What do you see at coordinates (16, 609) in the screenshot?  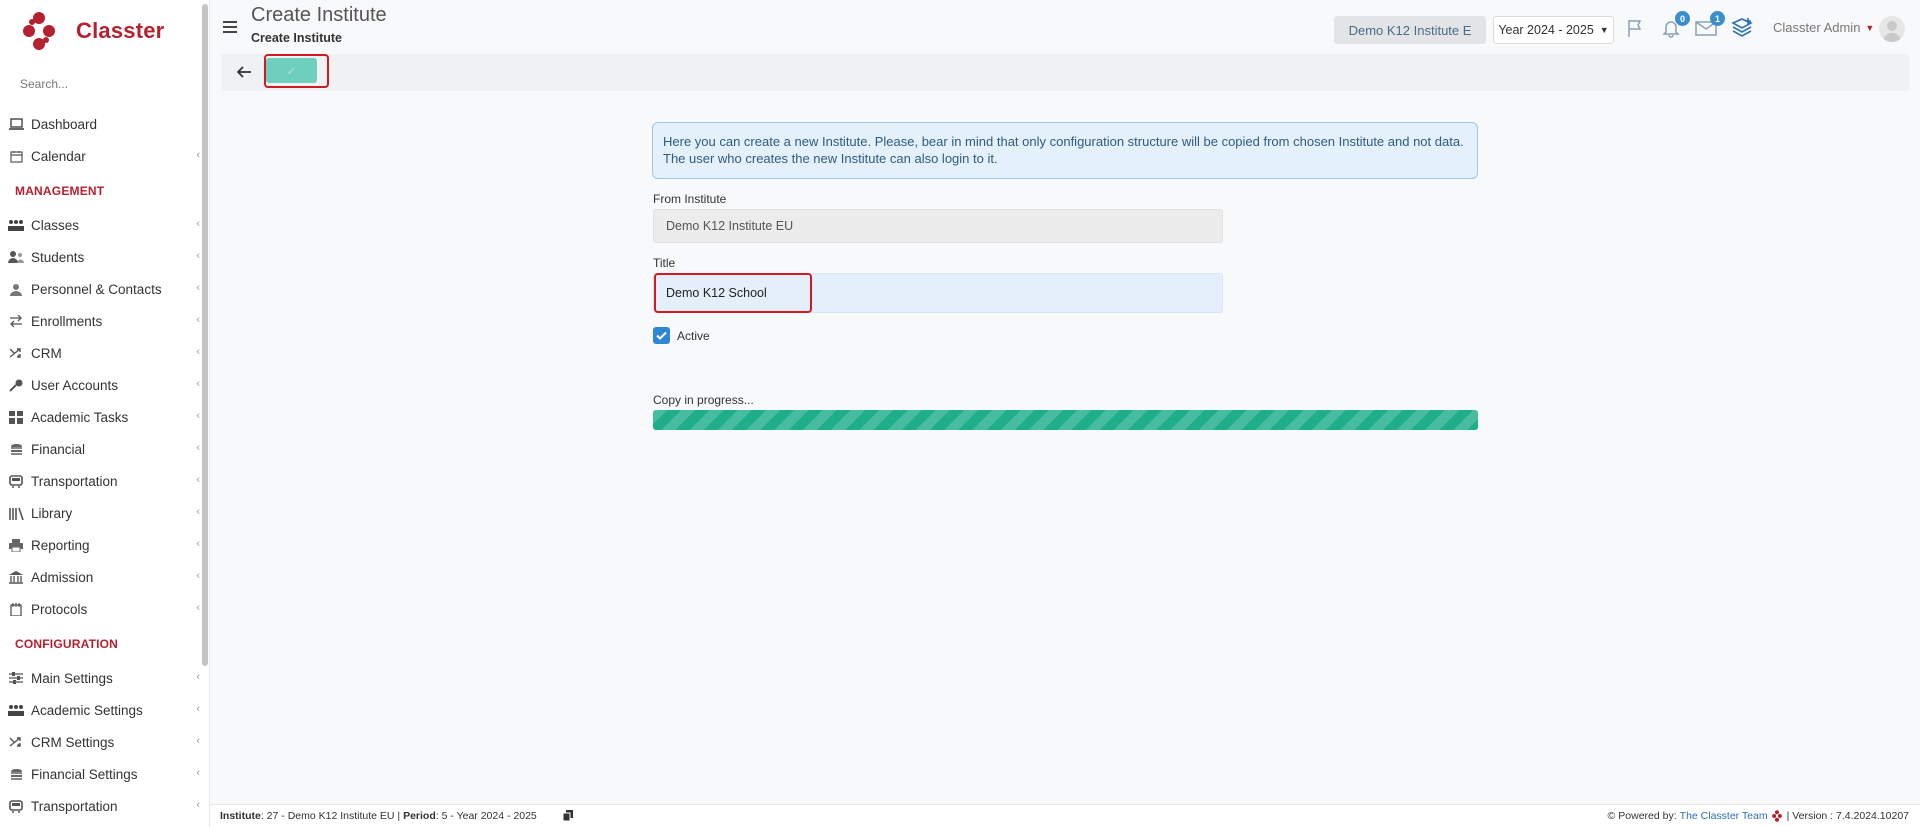 I see `protocols-icon` at bounding box center [16, 609].